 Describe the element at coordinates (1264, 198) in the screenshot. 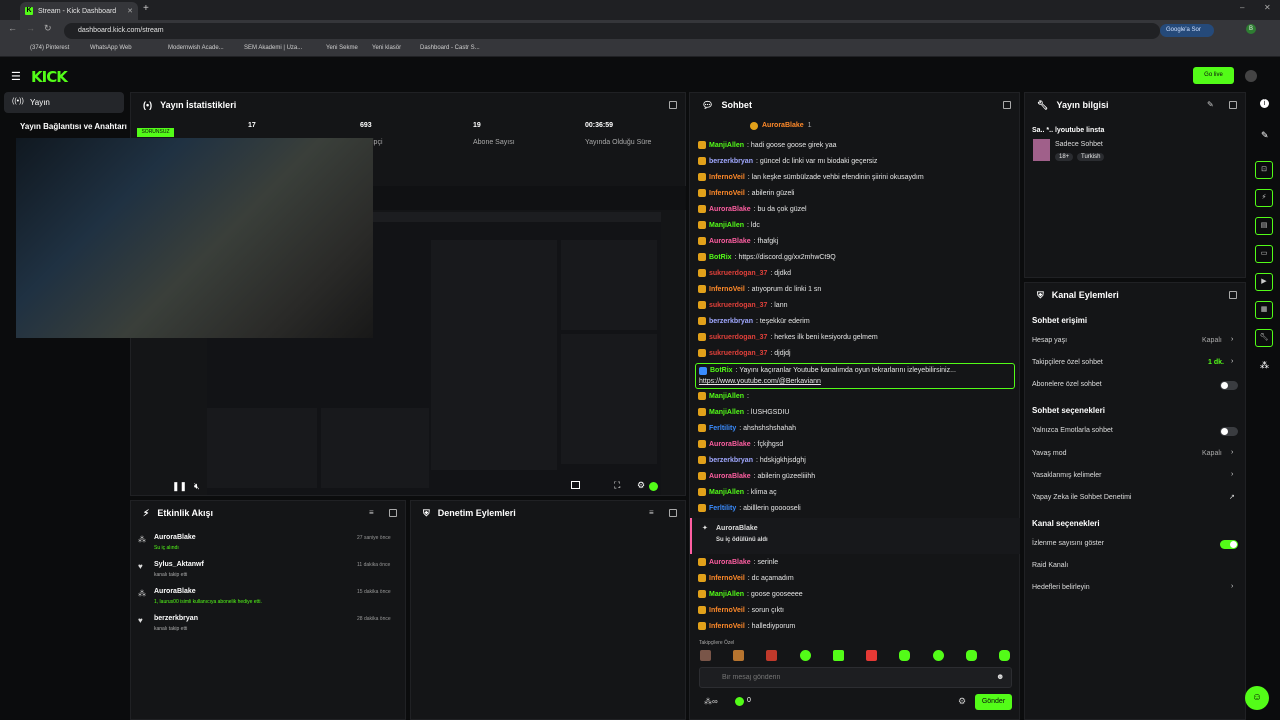

I see `sidebar-bolt-icon: ⚡︎` at that location.